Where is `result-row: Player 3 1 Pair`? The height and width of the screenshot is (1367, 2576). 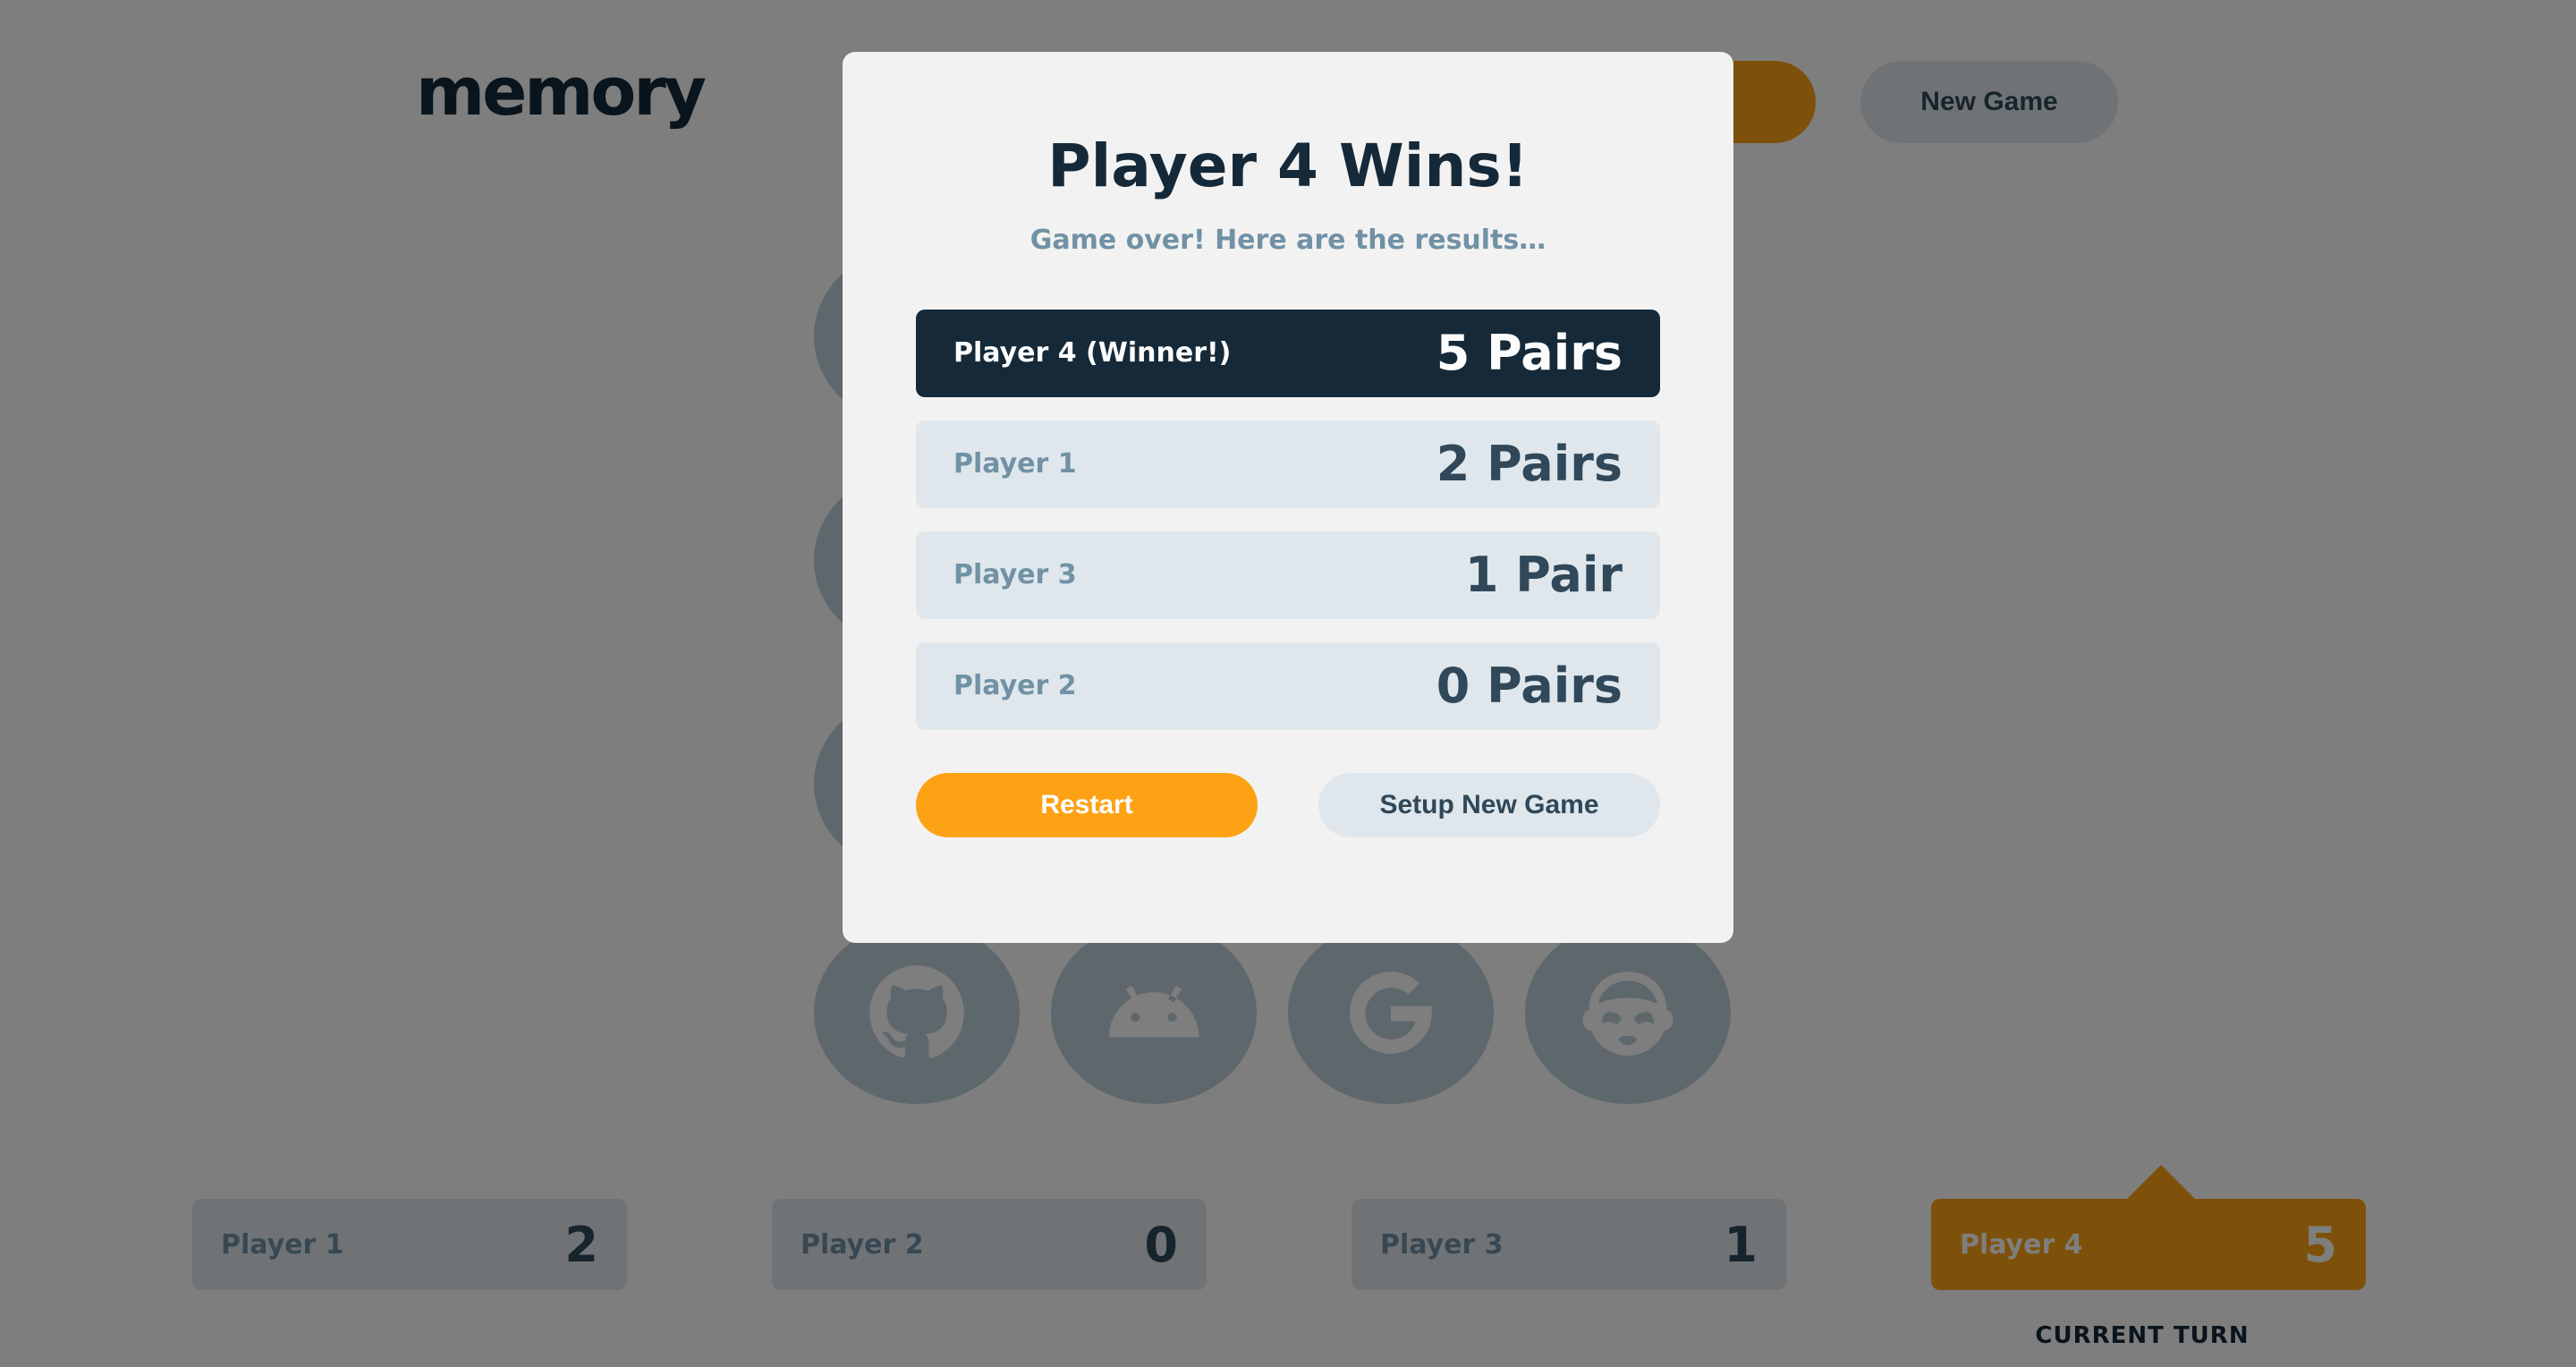 result-row: Player 3 1 Pair is located at coordinates (1288, 575).